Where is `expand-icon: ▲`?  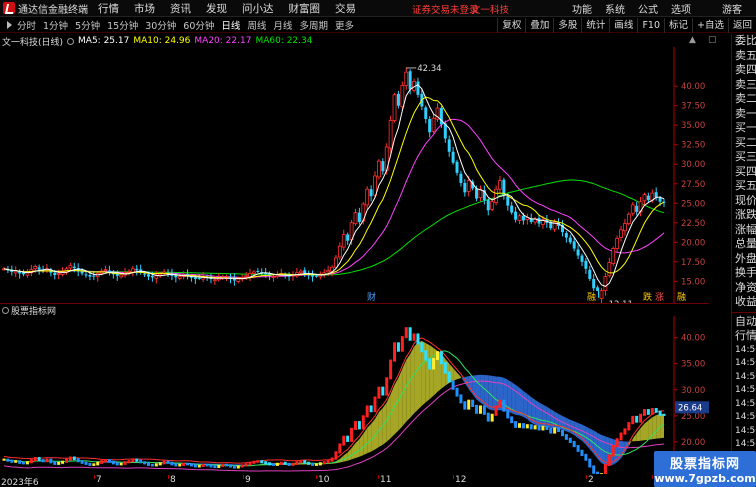 expand-icon: ▲ is located at coordinates (693, 40).